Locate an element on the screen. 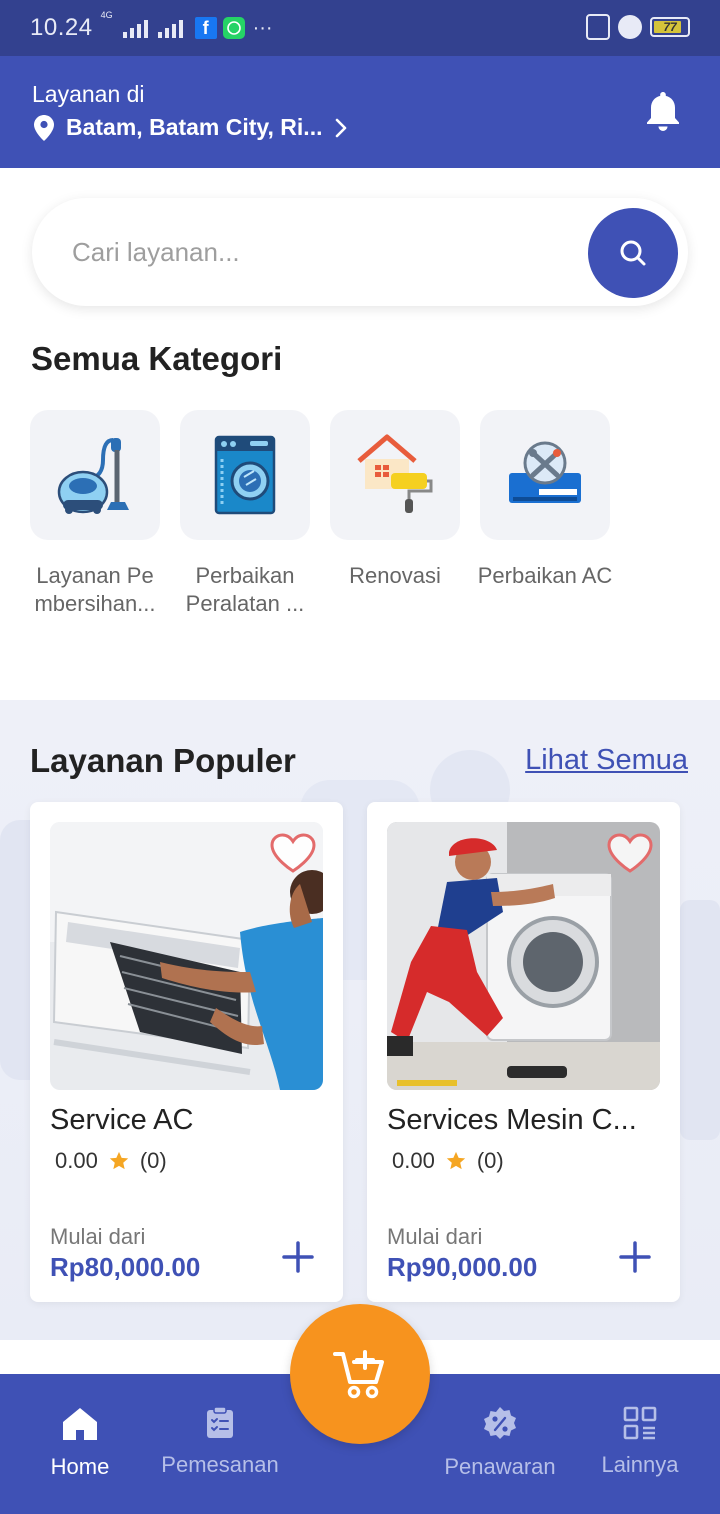 The height and width of the screenshot is (1514, 720). whatsapp-notification-icon is located at coordinates (233, 28).